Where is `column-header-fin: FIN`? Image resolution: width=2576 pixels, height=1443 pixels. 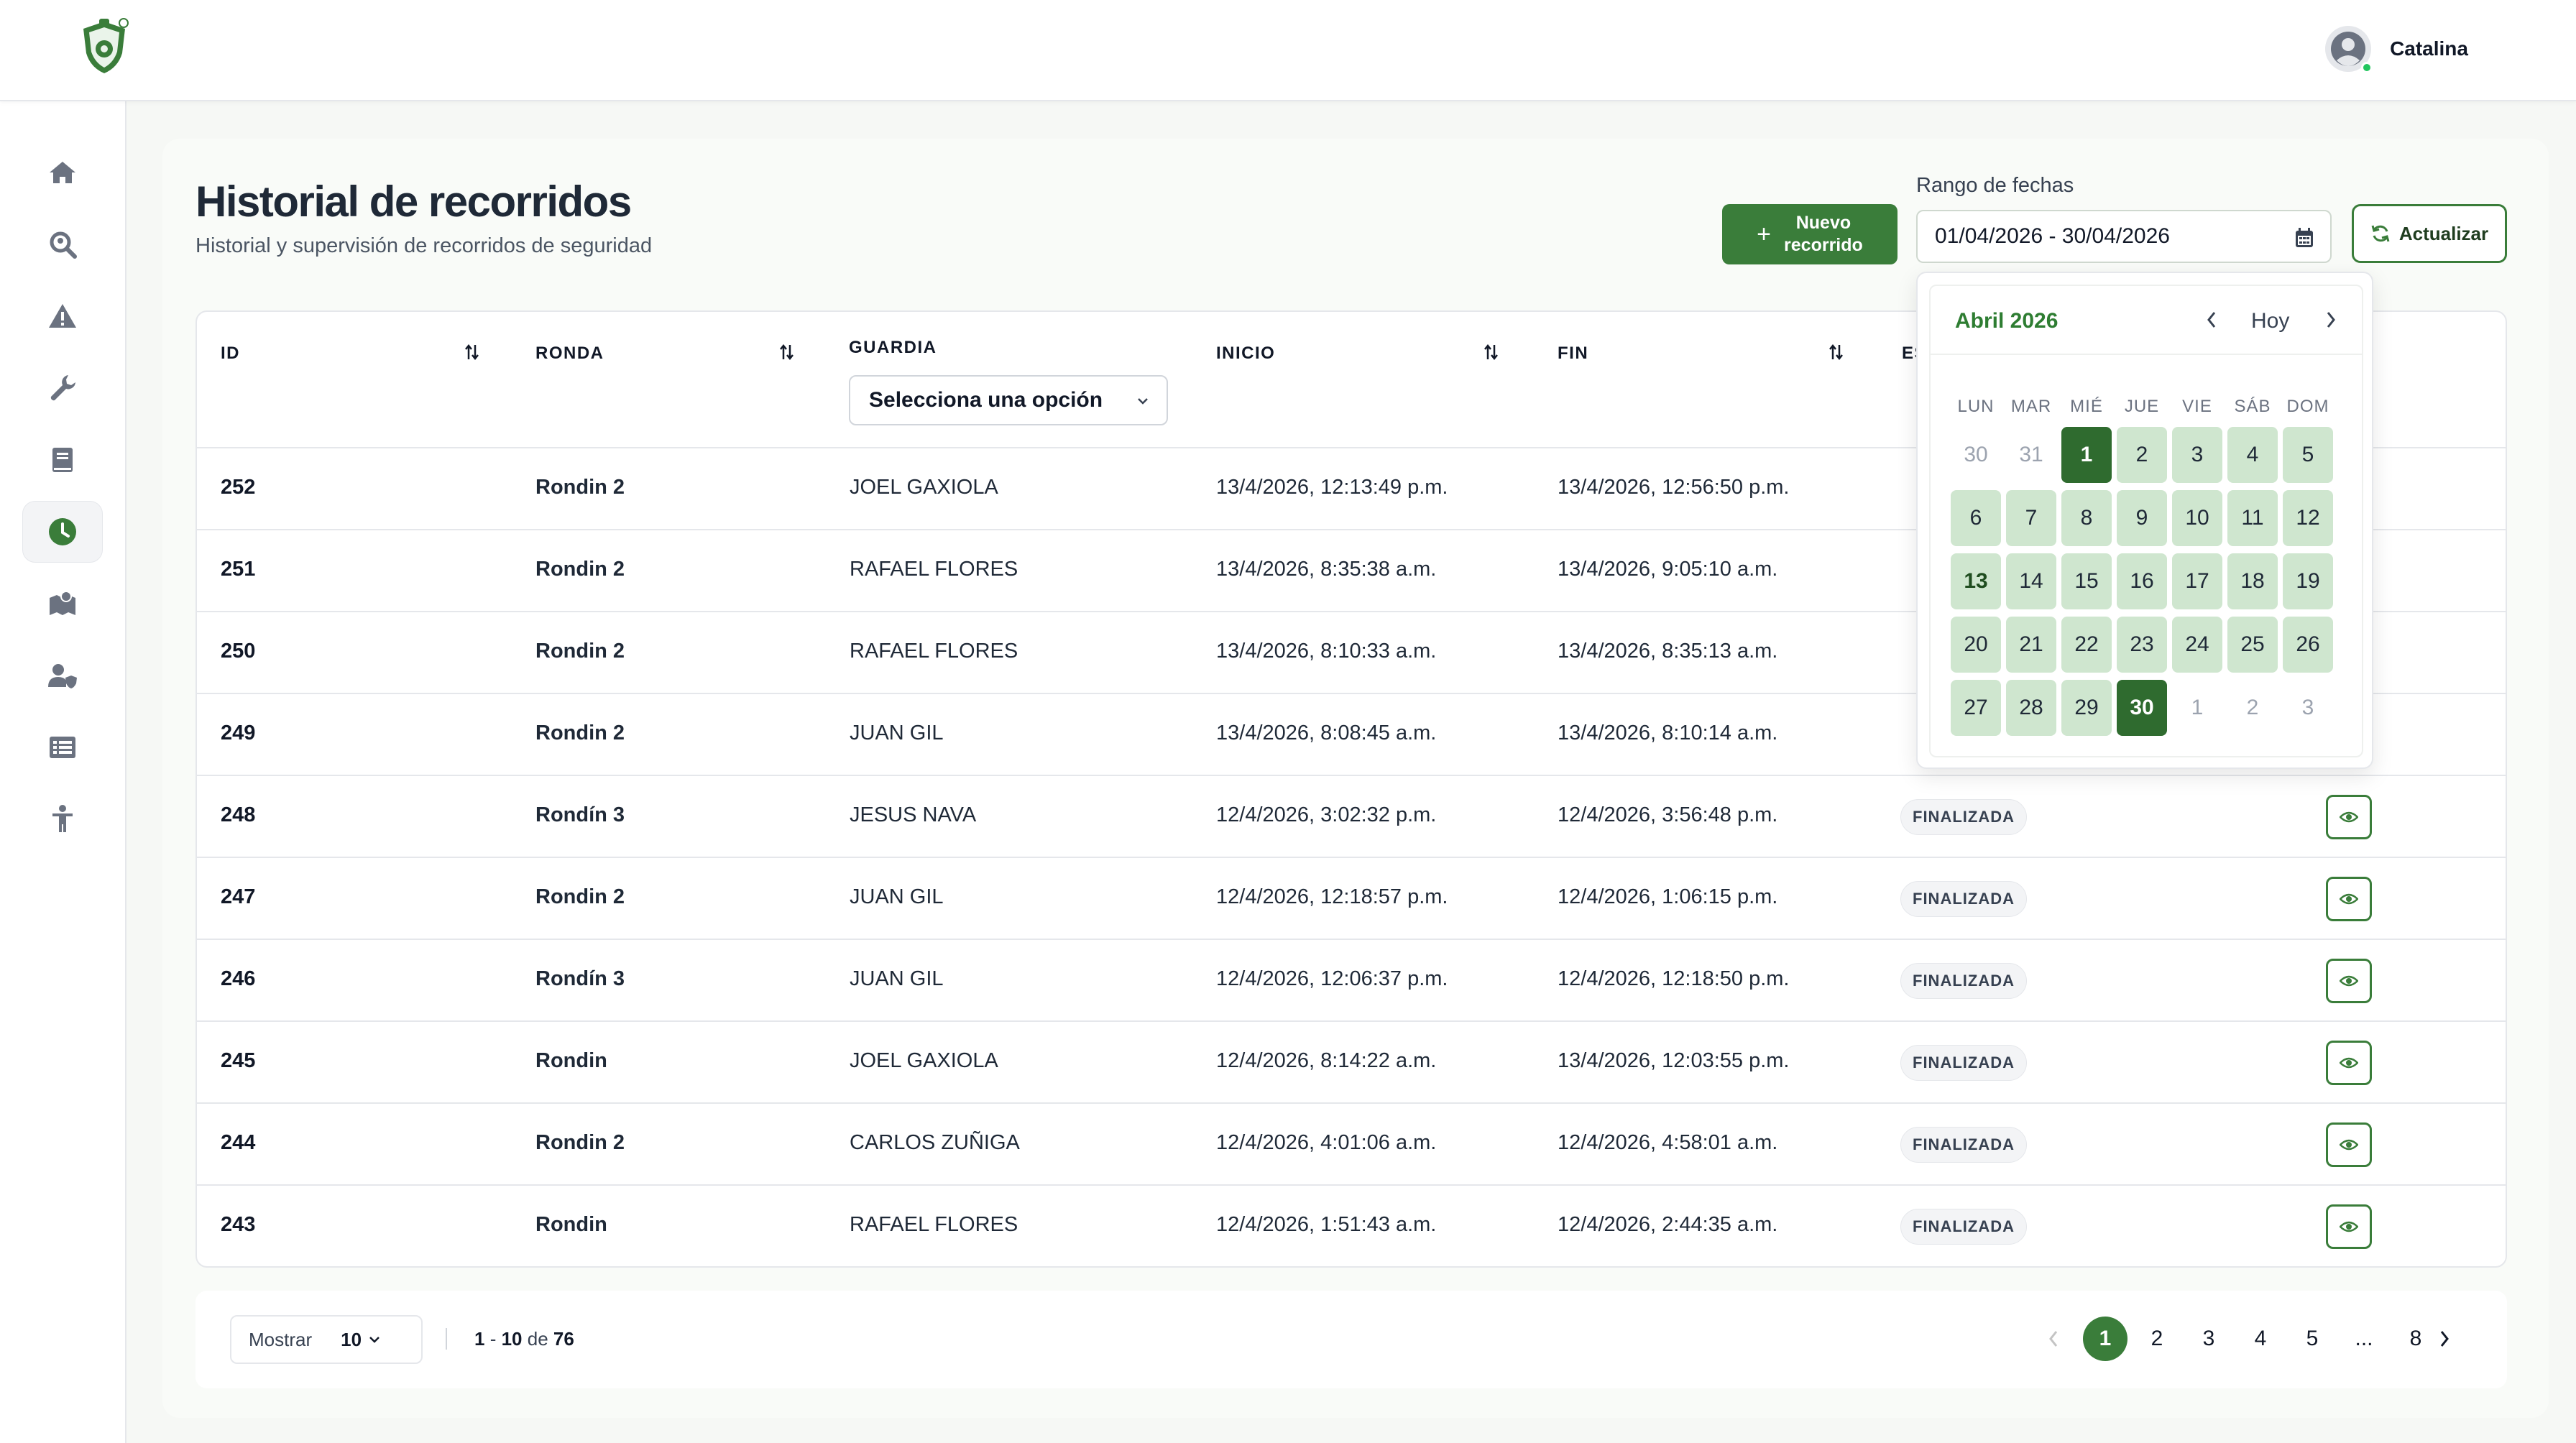
column-header-fin: FIN is located at coordinates (1573, 354).